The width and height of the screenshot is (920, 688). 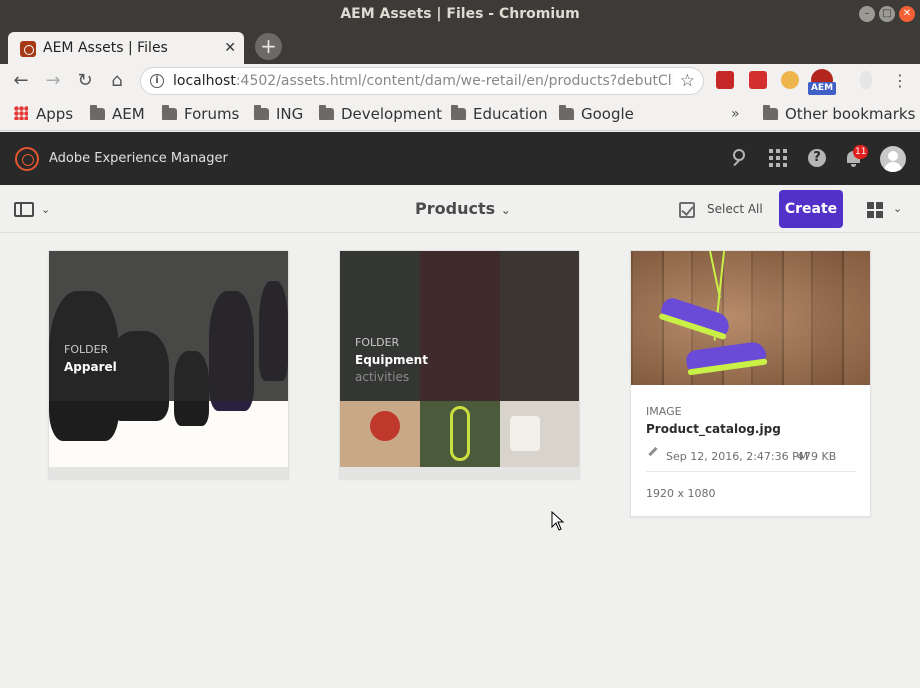 I want to click on mouse-pointer-icon, so click(x=558, y=521).